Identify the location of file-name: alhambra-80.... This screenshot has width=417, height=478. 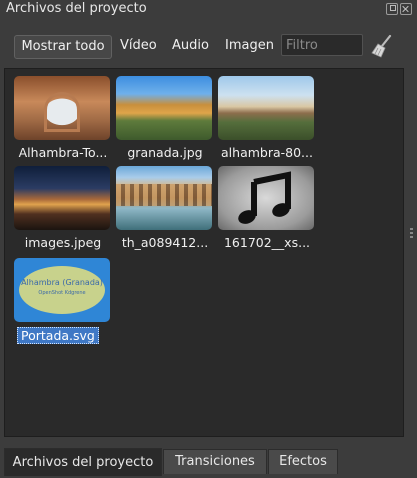
(267, 152).